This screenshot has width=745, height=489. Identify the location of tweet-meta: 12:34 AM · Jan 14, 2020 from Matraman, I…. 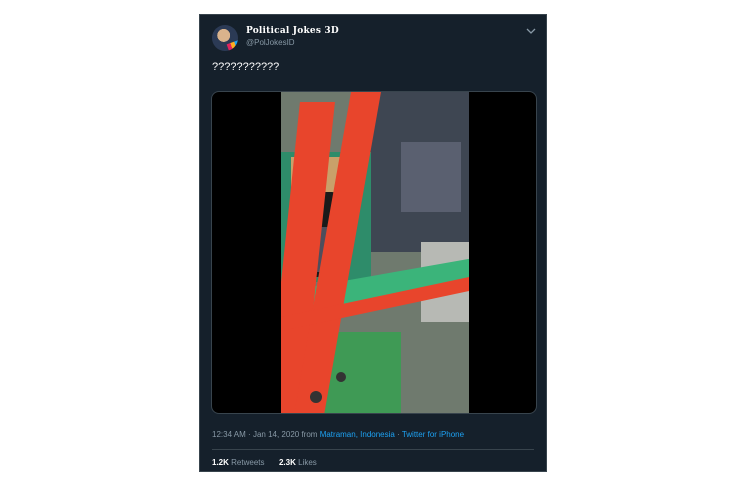
(338, 434).